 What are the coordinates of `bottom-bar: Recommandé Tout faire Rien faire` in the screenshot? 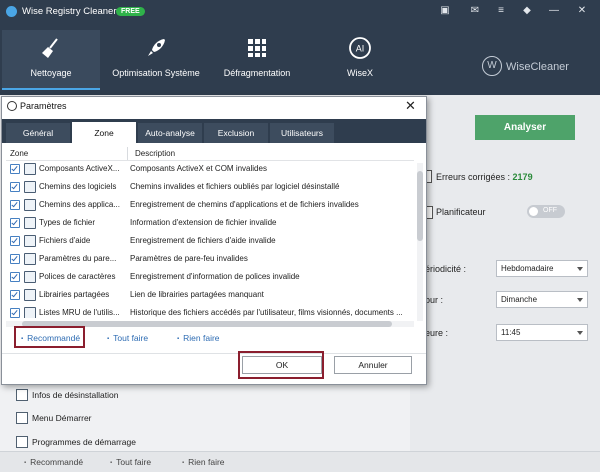 It's located at (300, 461).